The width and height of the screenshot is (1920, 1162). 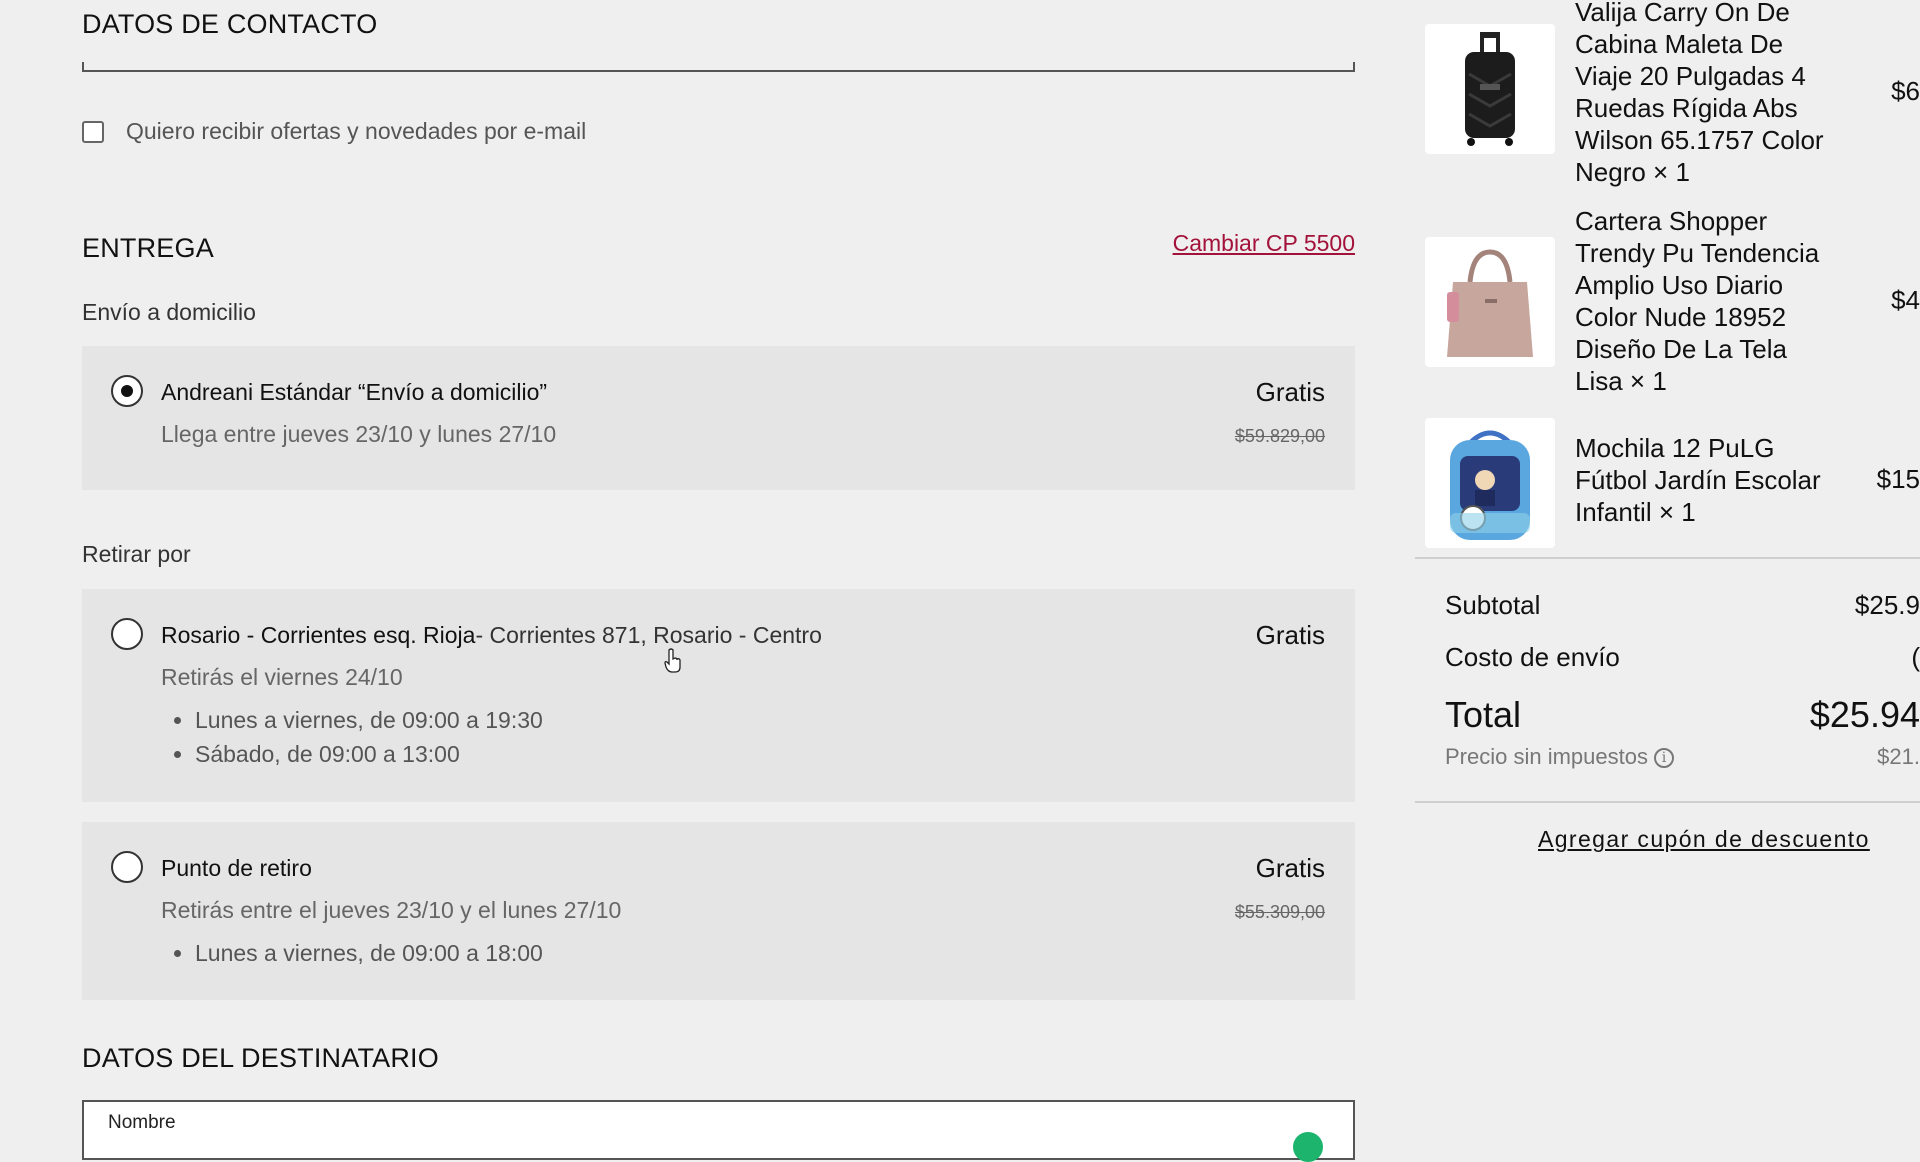 I want to click on add-coupon-link: Agregar cupón de descuento, so click(x=1704, y=839).